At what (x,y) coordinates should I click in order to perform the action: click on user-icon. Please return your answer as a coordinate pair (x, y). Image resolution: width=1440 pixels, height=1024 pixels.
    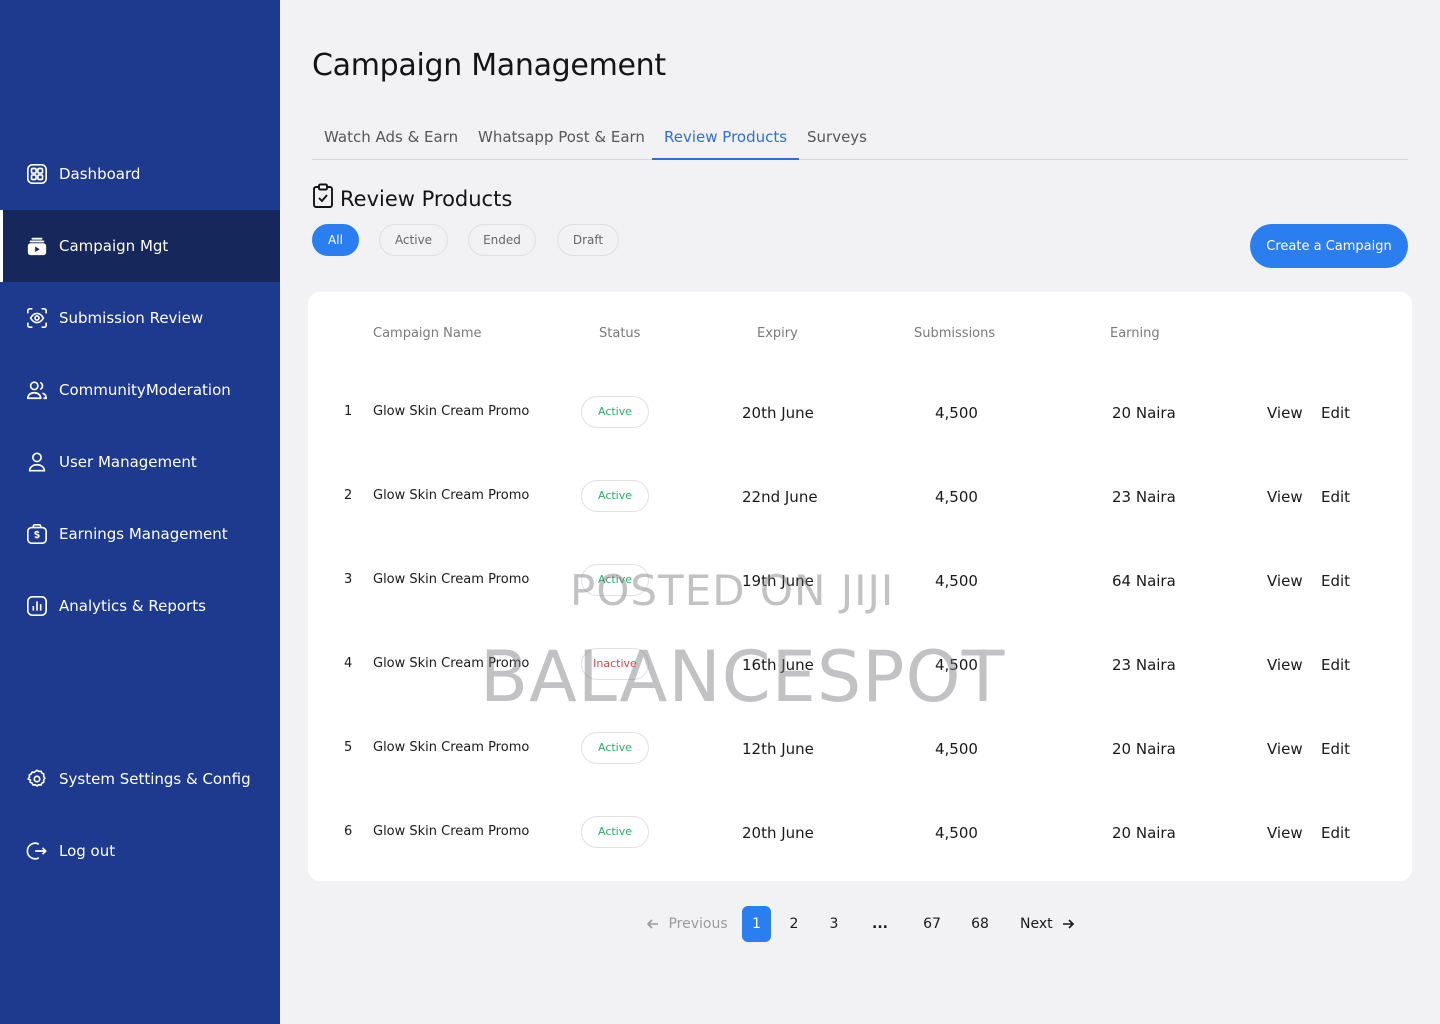
    Looking at the image, I should click on (37, 462).